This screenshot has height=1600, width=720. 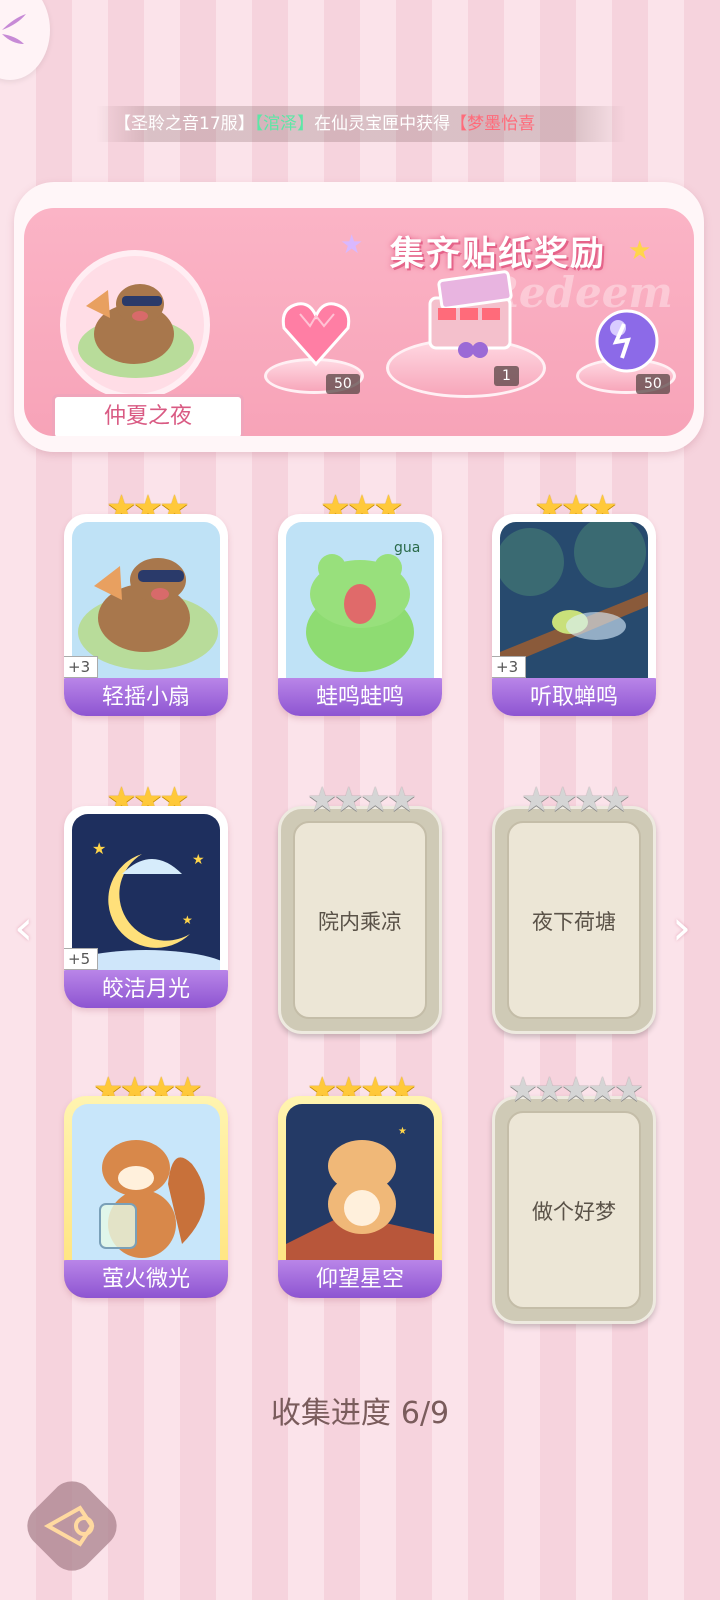 I want to click on card-name: 皎洁月光, so click(x=146, y=989).